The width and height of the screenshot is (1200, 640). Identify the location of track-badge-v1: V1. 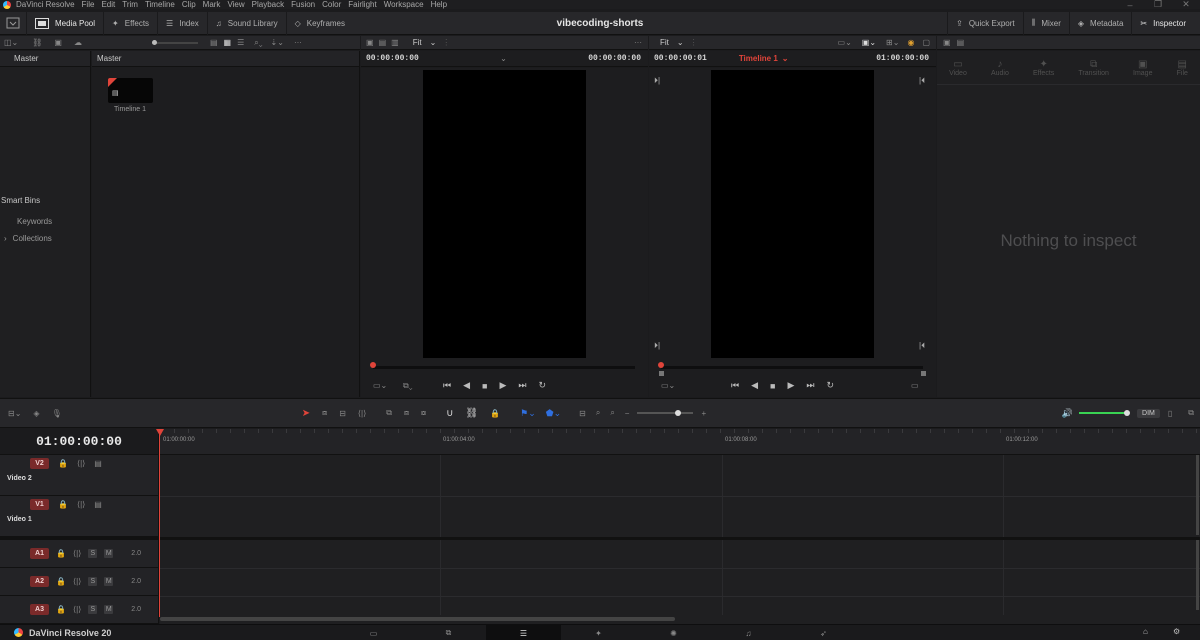
(39, 504).